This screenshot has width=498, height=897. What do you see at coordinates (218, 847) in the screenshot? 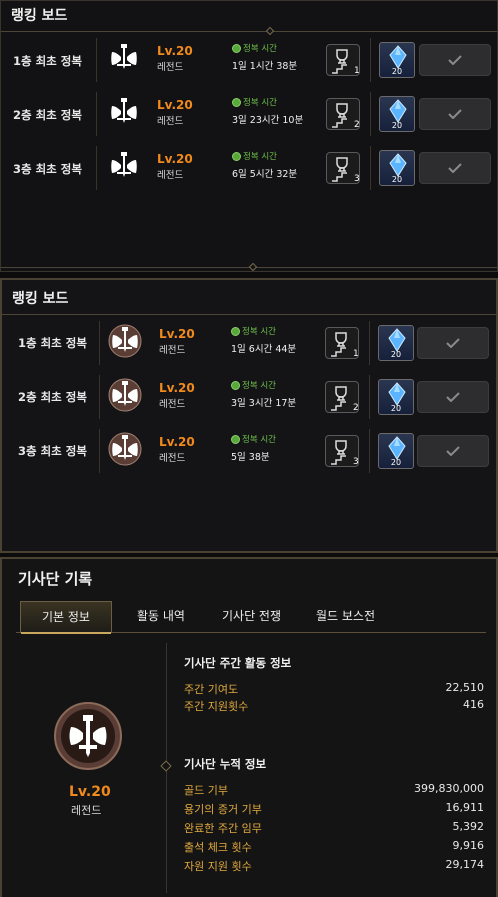
I see `stat-label: 출석 체크 횟수` at bounding box center [218, 847].